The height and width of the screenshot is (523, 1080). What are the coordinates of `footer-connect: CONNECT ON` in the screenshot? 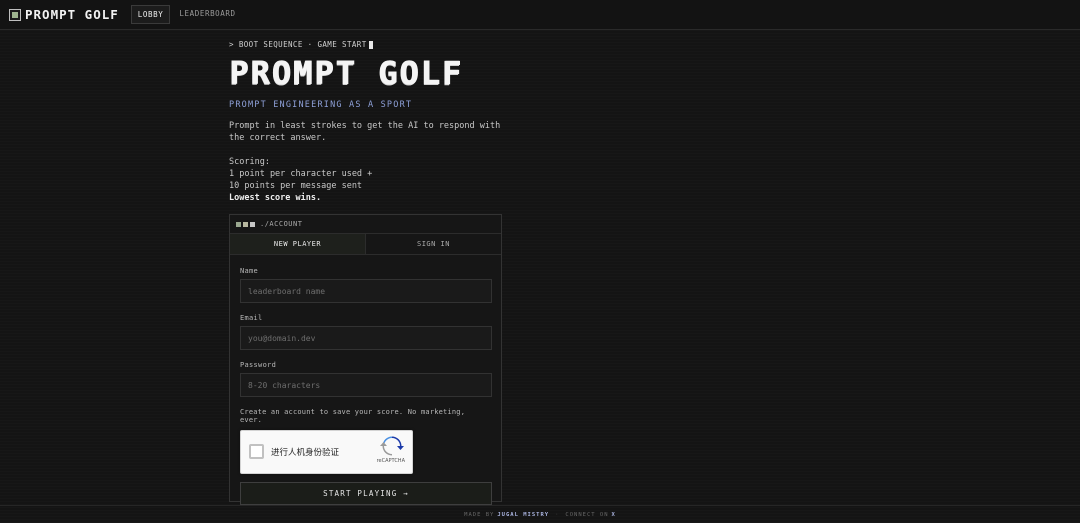 It's located at (587, 514).